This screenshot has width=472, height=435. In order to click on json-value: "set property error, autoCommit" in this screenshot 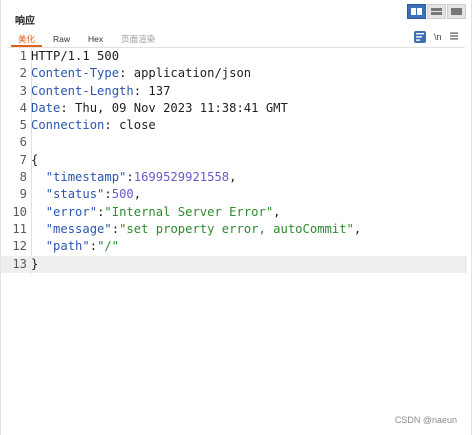, I will do `click(236, 228)`.